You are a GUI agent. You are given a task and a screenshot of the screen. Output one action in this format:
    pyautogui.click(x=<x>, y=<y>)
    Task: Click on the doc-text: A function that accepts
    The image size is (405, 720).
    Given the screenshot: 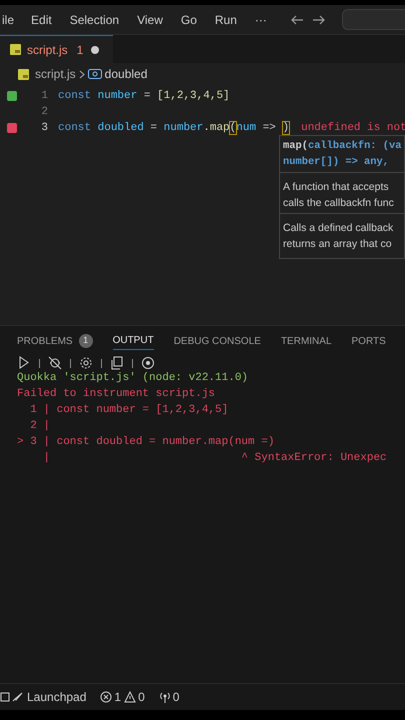 What is the action you would take?
    pyautogui.click(x=336, y=187)
    